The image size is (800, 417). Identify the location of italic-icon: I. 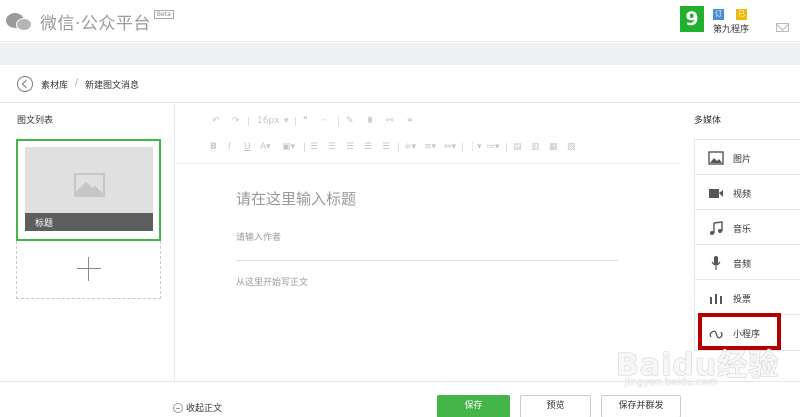
(229, 147).